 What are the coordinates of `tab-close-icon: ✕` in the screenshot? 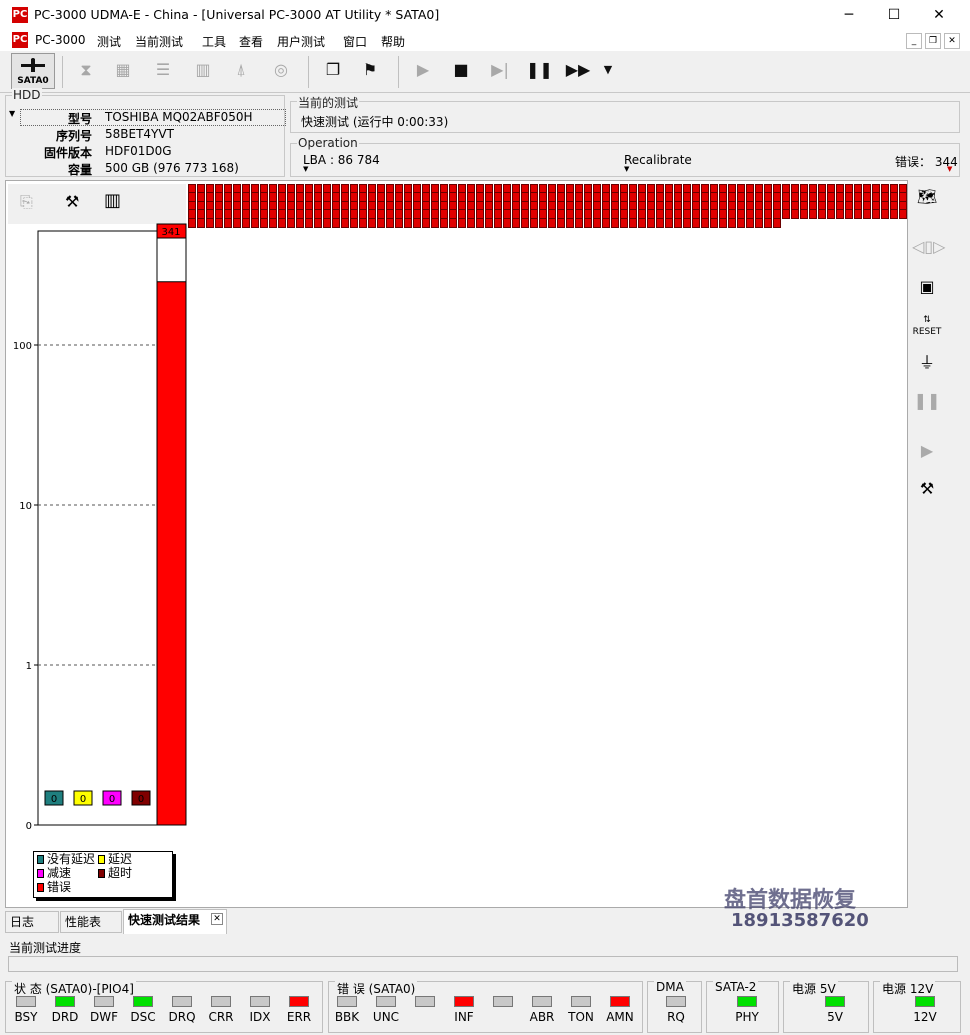 It's located at (217, 919).